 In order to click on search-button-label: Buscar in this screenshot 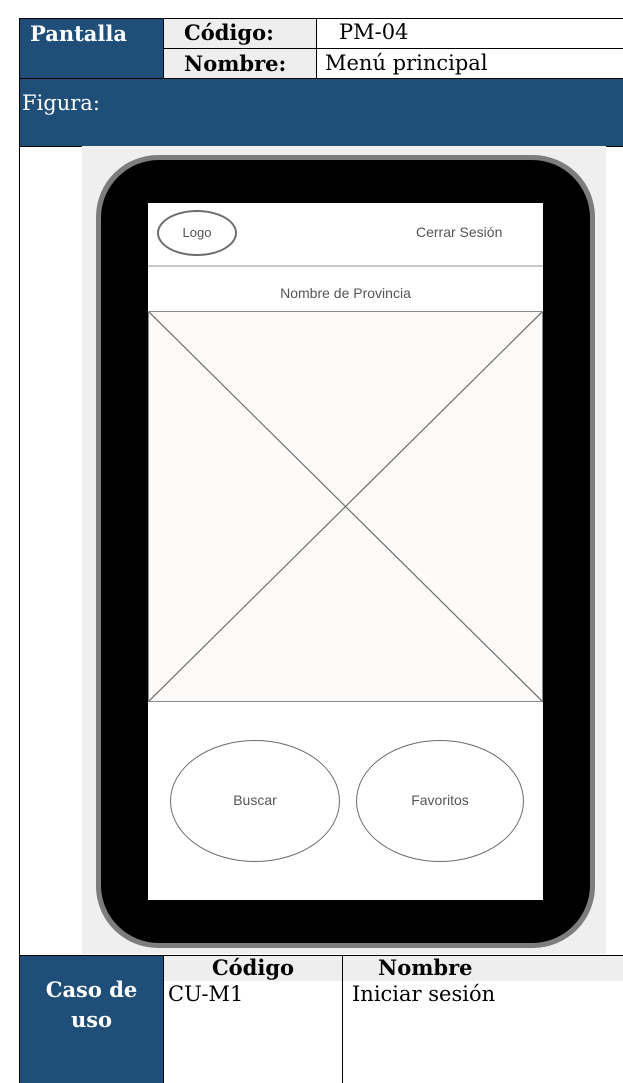, I will do `click(255, 800)`.